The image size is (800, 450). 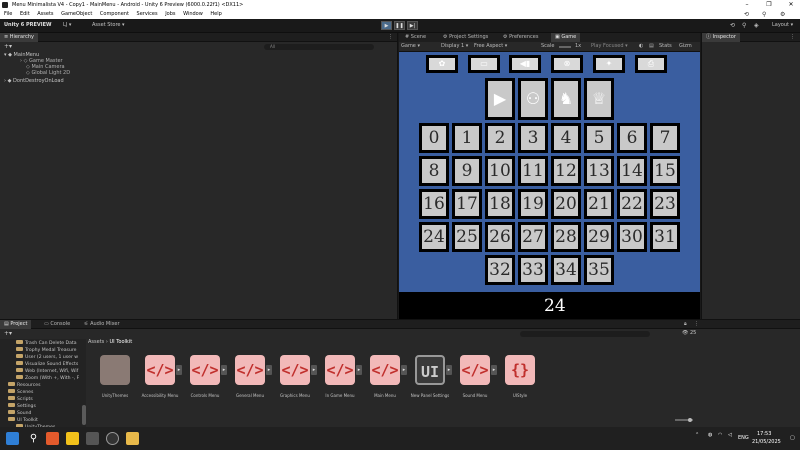 I want to click on top-display-button: ▭, so click(x=484, y=64).